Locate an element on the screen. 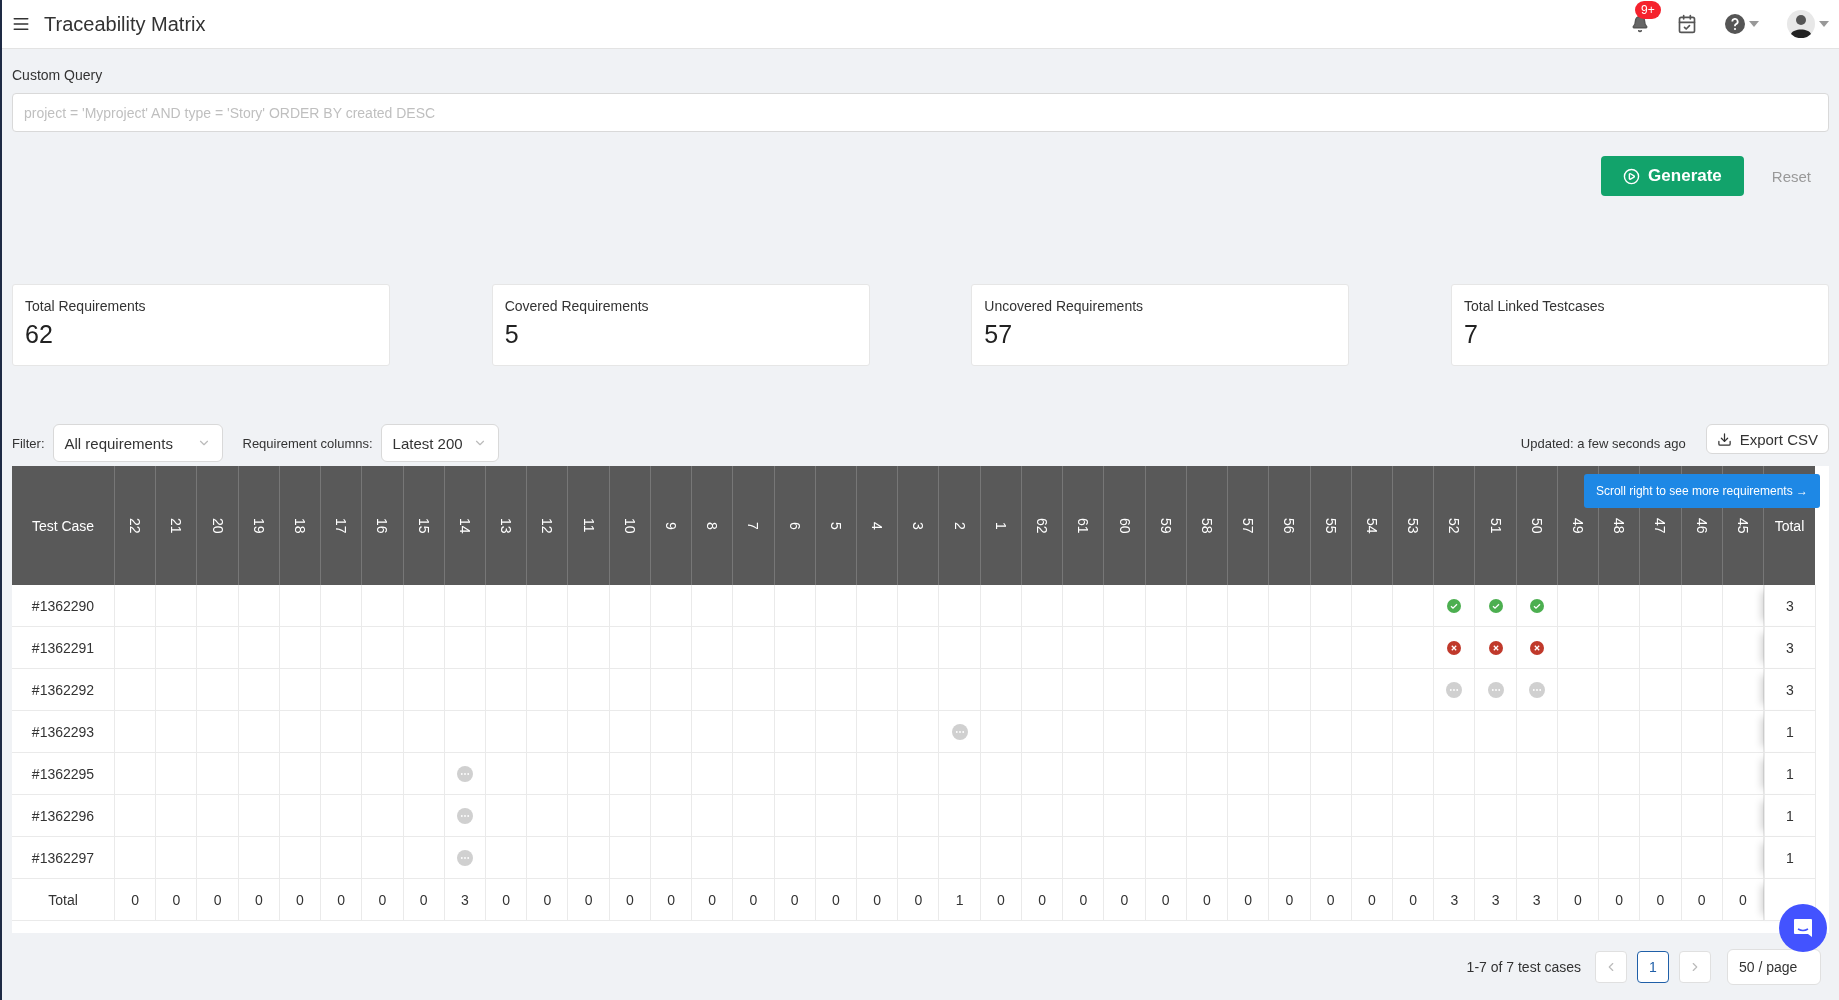 Image resolution: width=1839 pixels, height=1000 pixels. calendar-check-icon is located at coordinates (1687, 24).